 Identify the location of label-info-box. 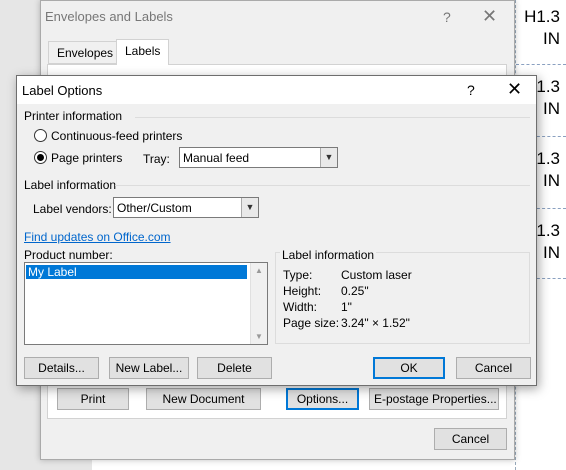
(402, 298).